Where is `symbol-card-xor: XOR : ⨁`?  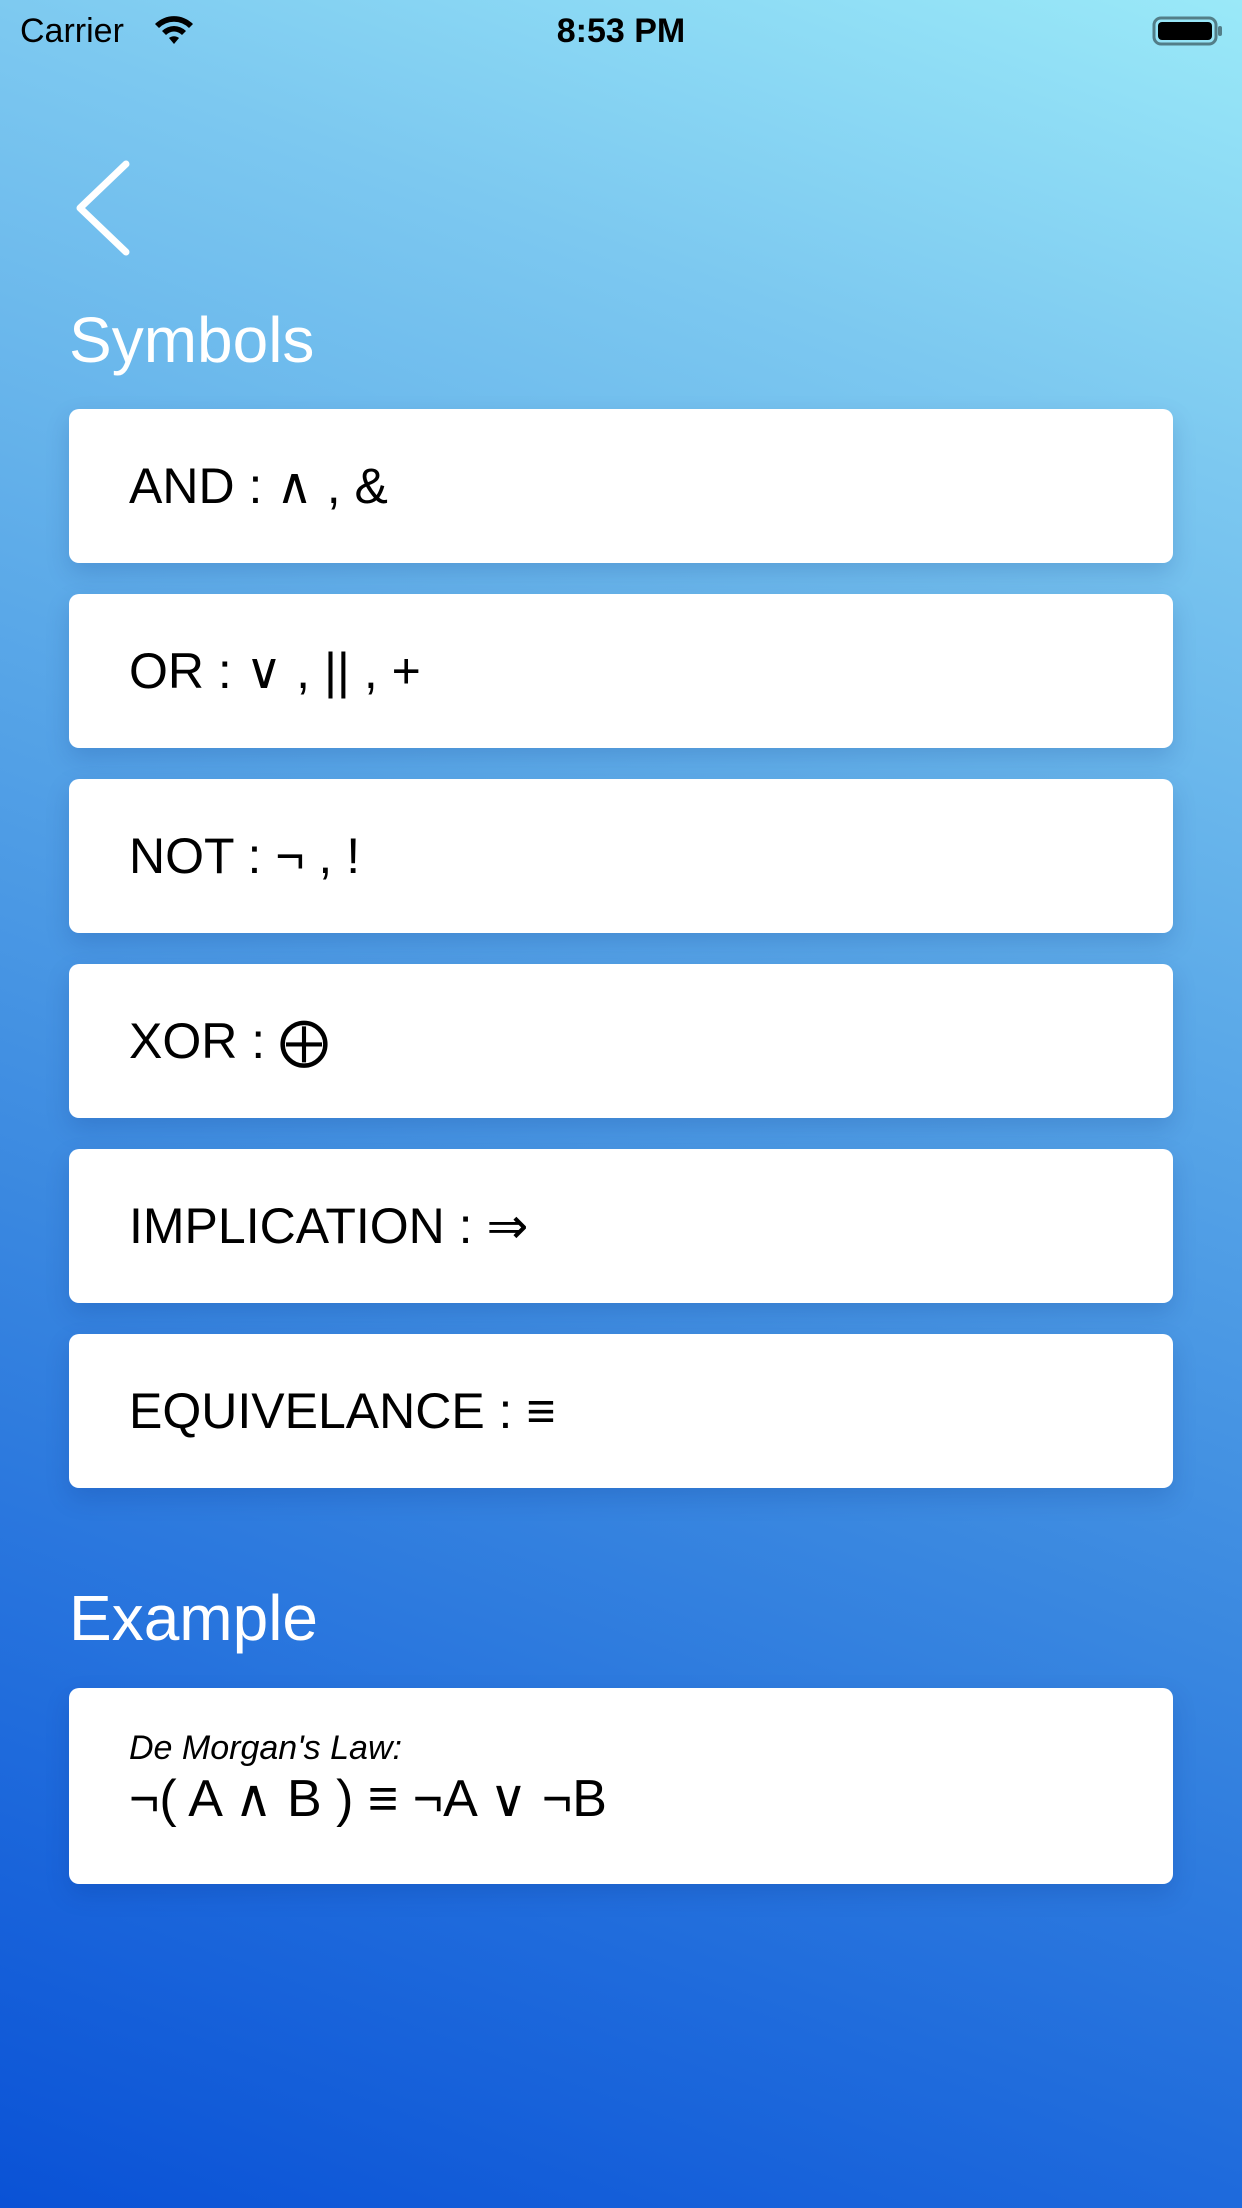
symbol-card-xor: XOR : ⨁ is located at coordinates (621, 1041).